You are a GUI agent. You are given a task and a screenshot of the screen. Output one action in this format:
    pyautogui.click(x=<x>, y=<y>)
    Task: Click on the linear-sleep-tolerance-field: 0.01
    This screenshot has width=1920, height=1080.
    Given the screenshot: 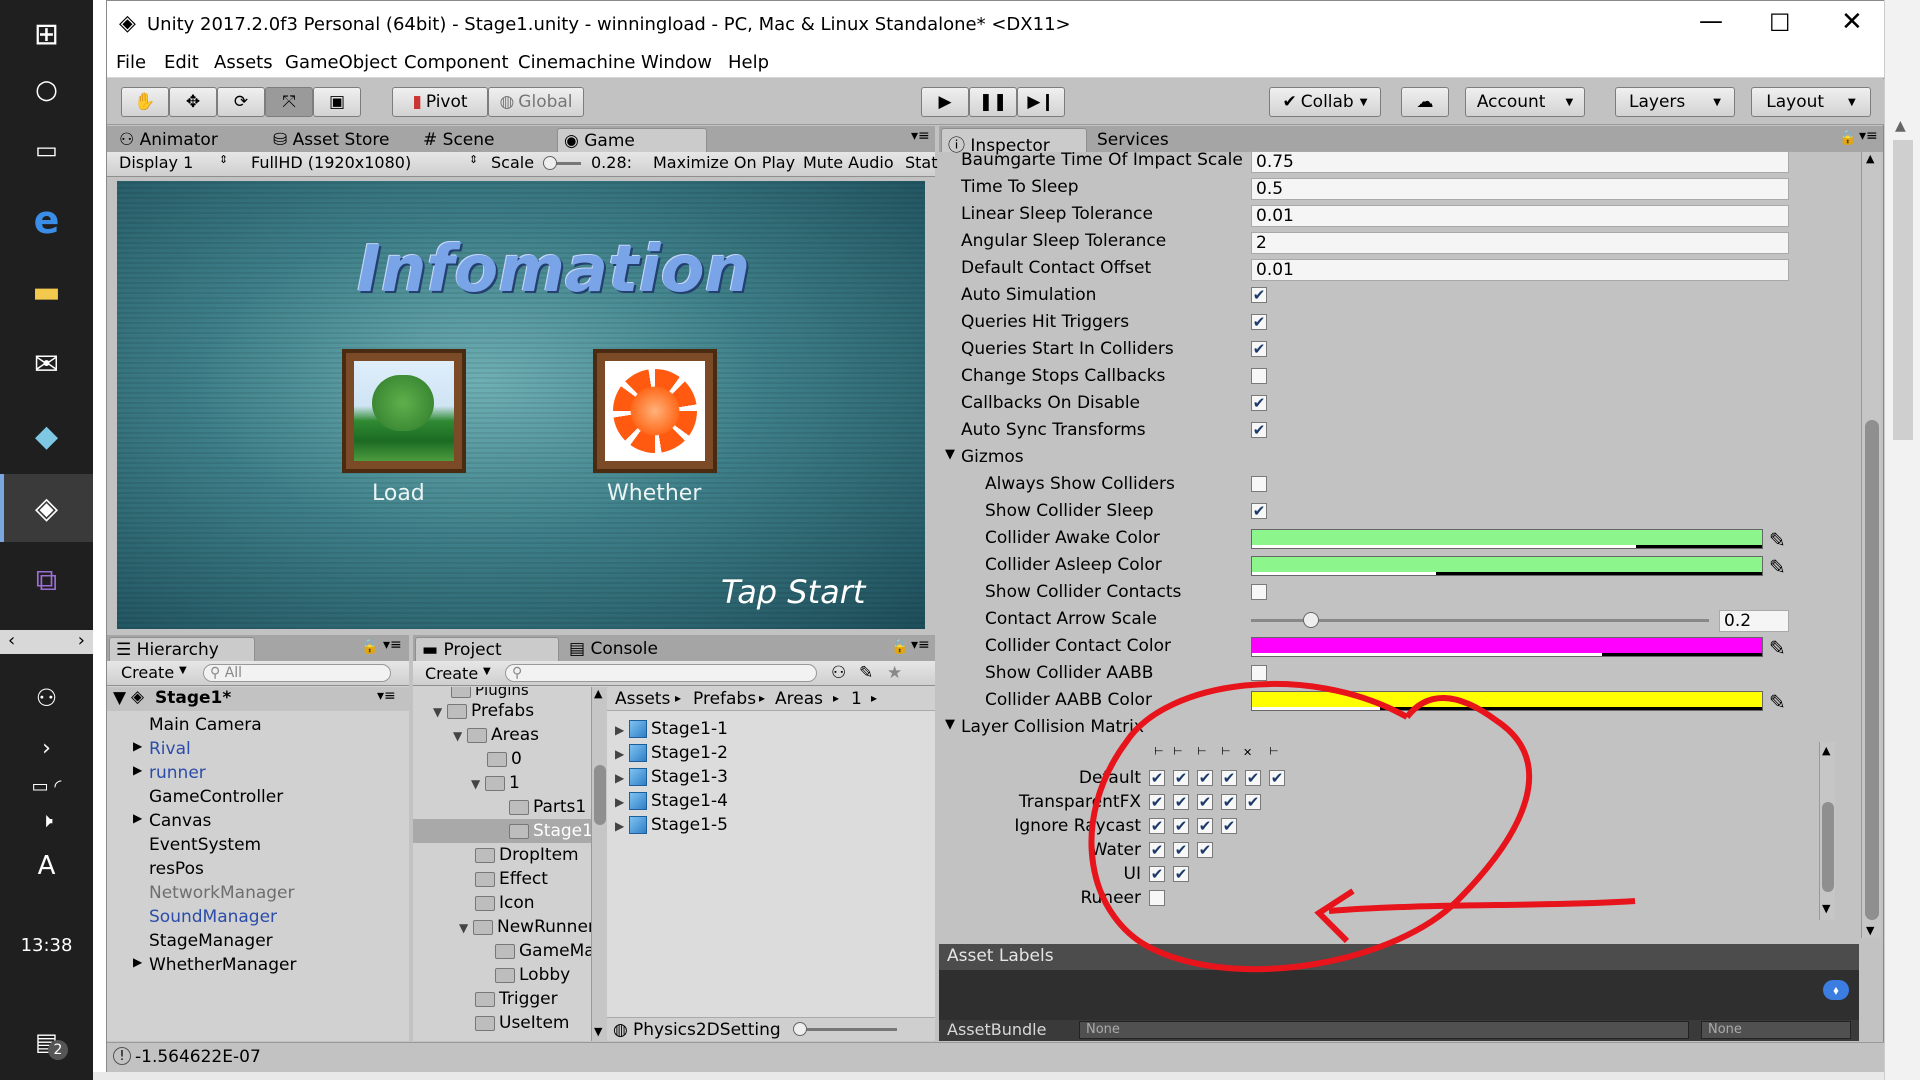 What is the action you would take?
    pyautogui.click(x=1520, y=216)
    